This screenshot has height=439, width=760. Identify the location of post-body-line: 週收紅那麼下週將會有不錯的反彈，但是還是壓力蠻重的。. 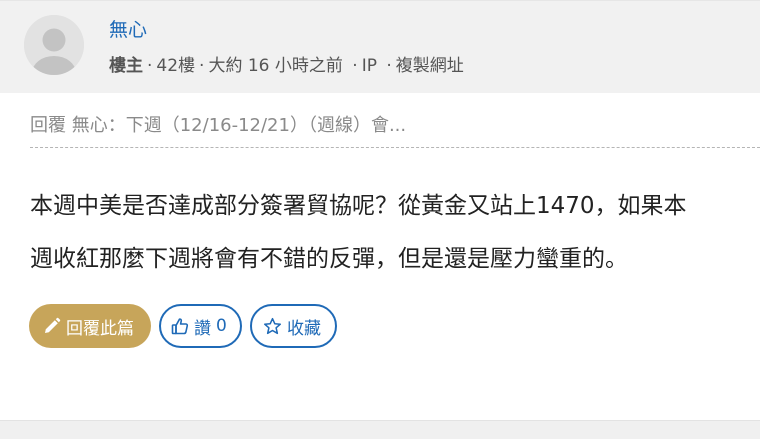
(329, 259).